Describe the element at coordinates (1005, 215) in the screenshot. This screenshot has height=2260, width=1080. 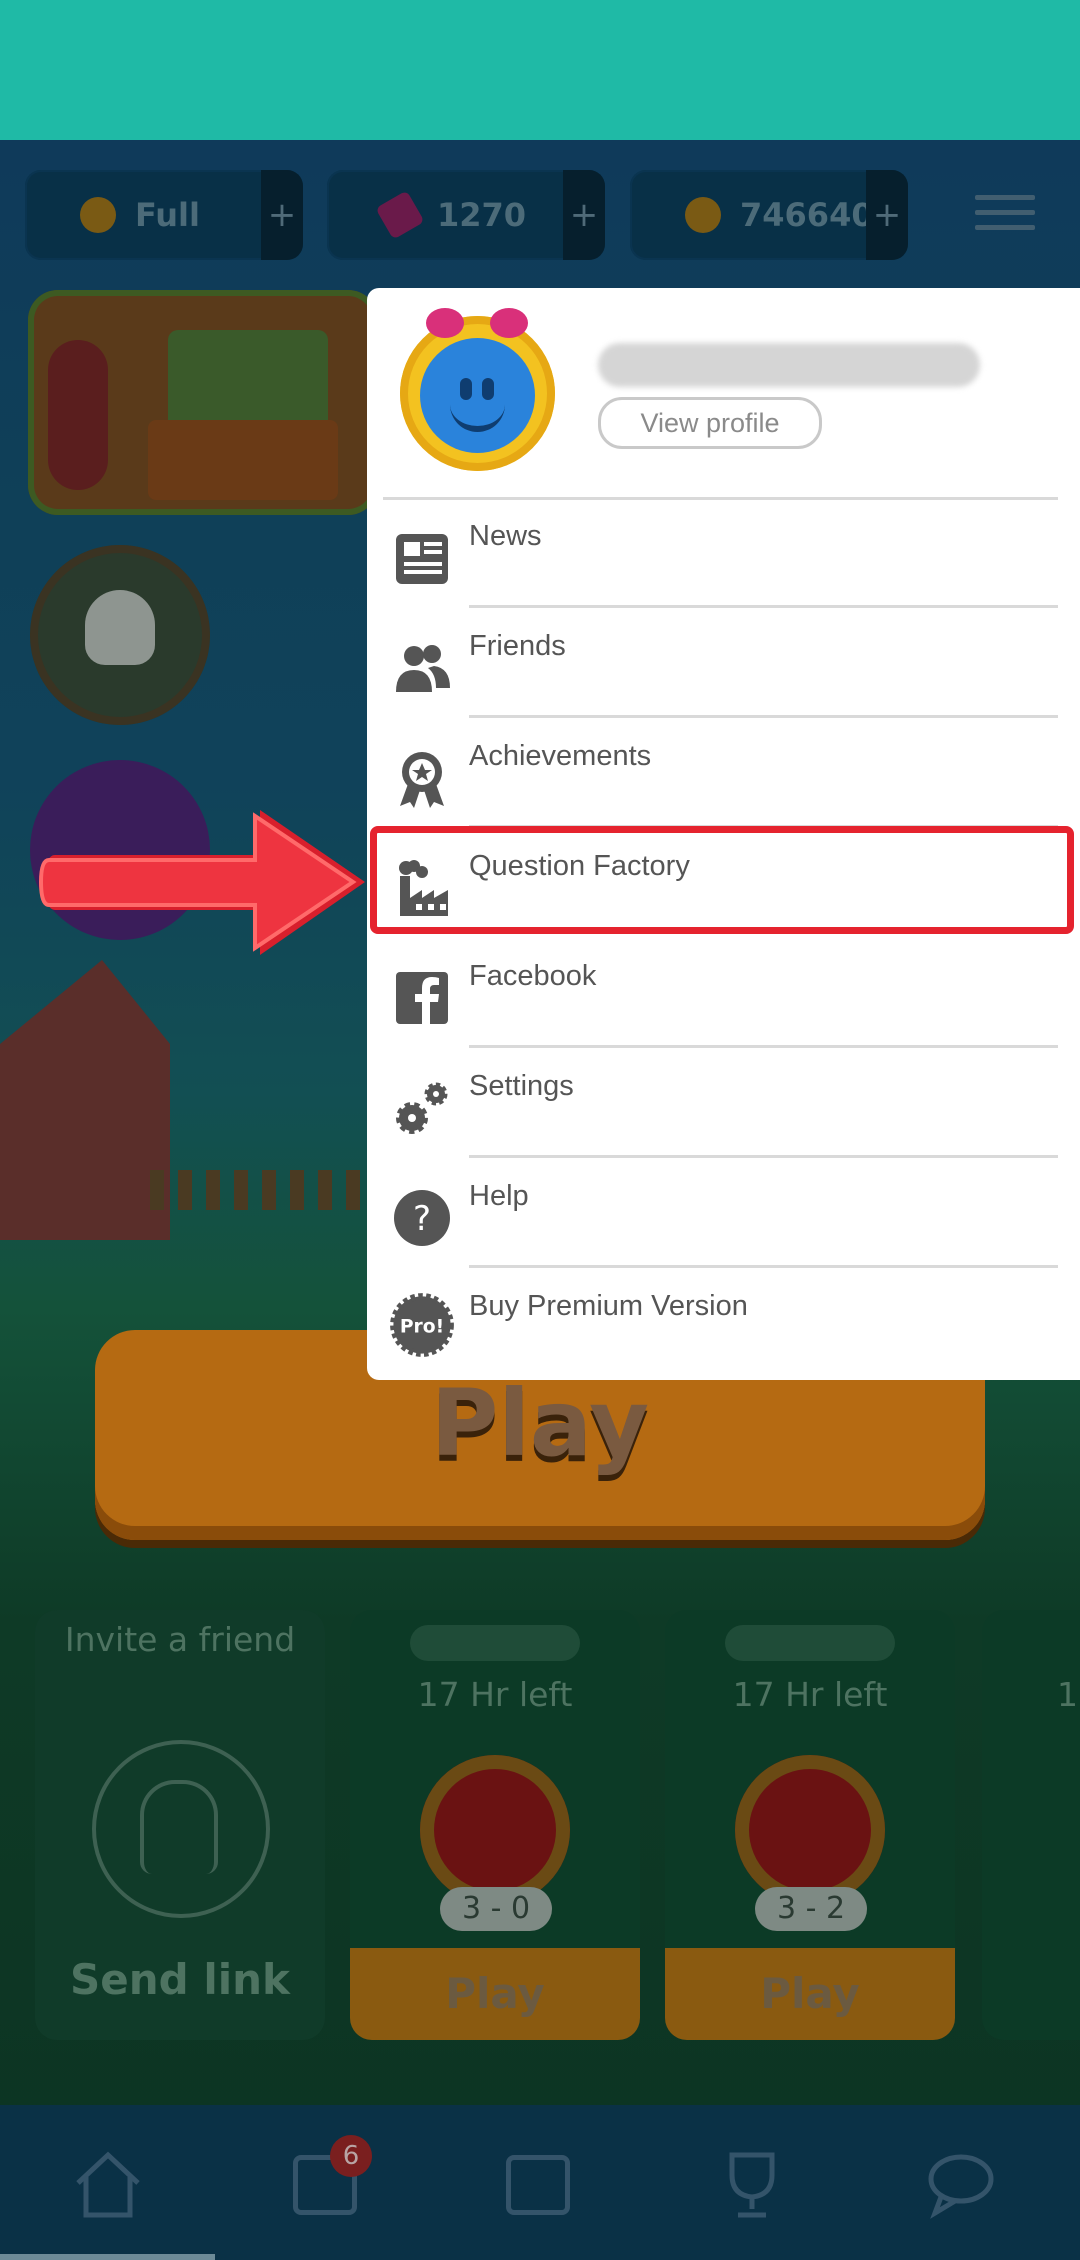
I see `hamburger-menu-icon` at that location.